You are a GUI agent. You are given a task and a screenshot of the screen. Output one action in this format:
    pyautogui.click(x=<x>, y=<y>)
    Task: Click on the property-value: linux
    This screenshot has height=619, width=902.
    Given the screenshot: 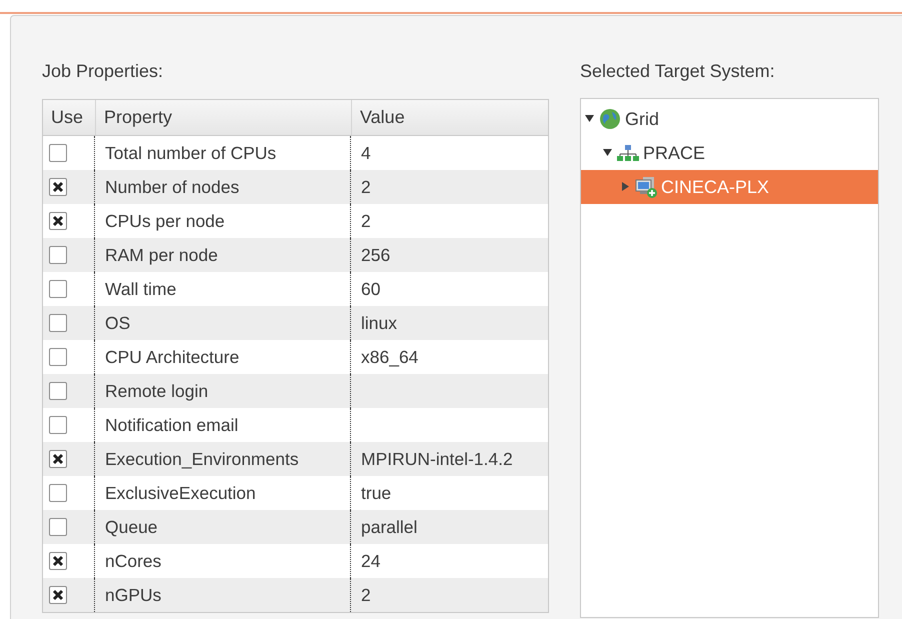 What is the action you would take?
    pyautogui.click(x=379, y=323)
    